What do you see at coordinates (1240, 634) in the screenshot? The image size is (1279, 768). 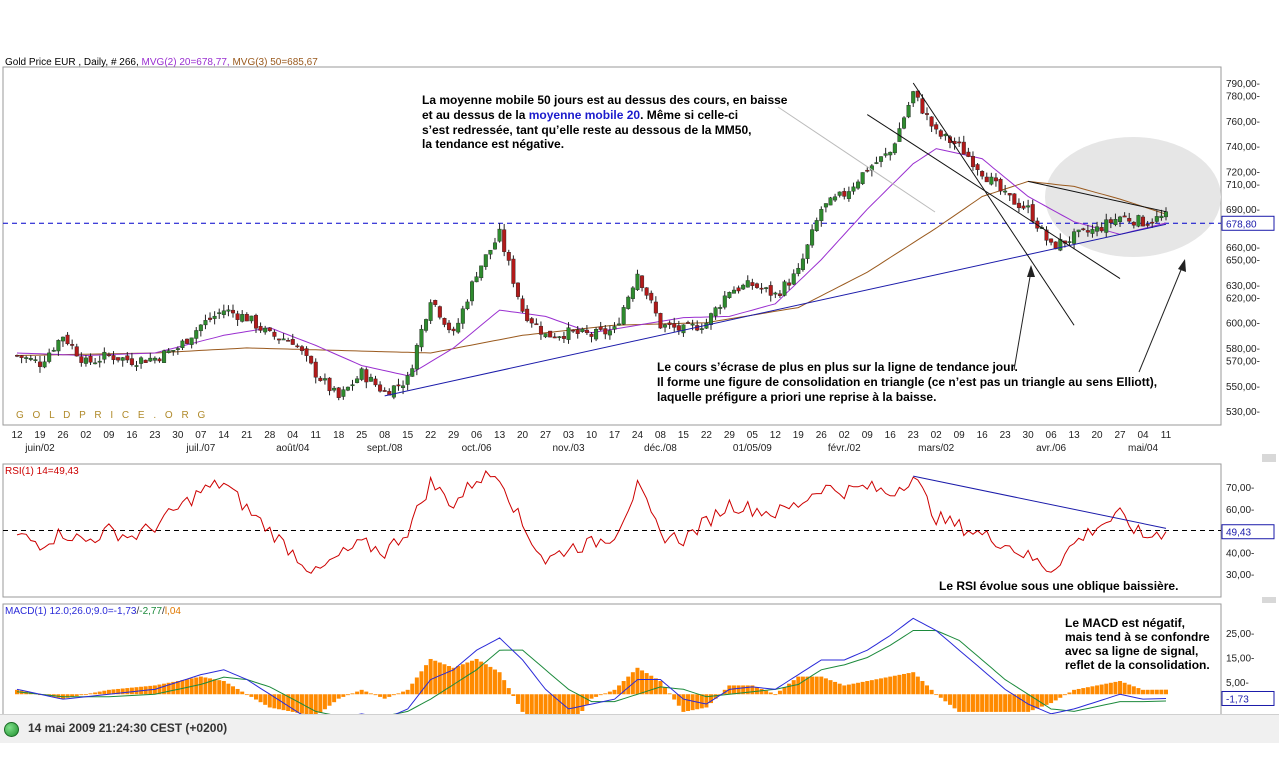 I see `macd-tick-label: 25,00-` at bounding box center [1240, 634].